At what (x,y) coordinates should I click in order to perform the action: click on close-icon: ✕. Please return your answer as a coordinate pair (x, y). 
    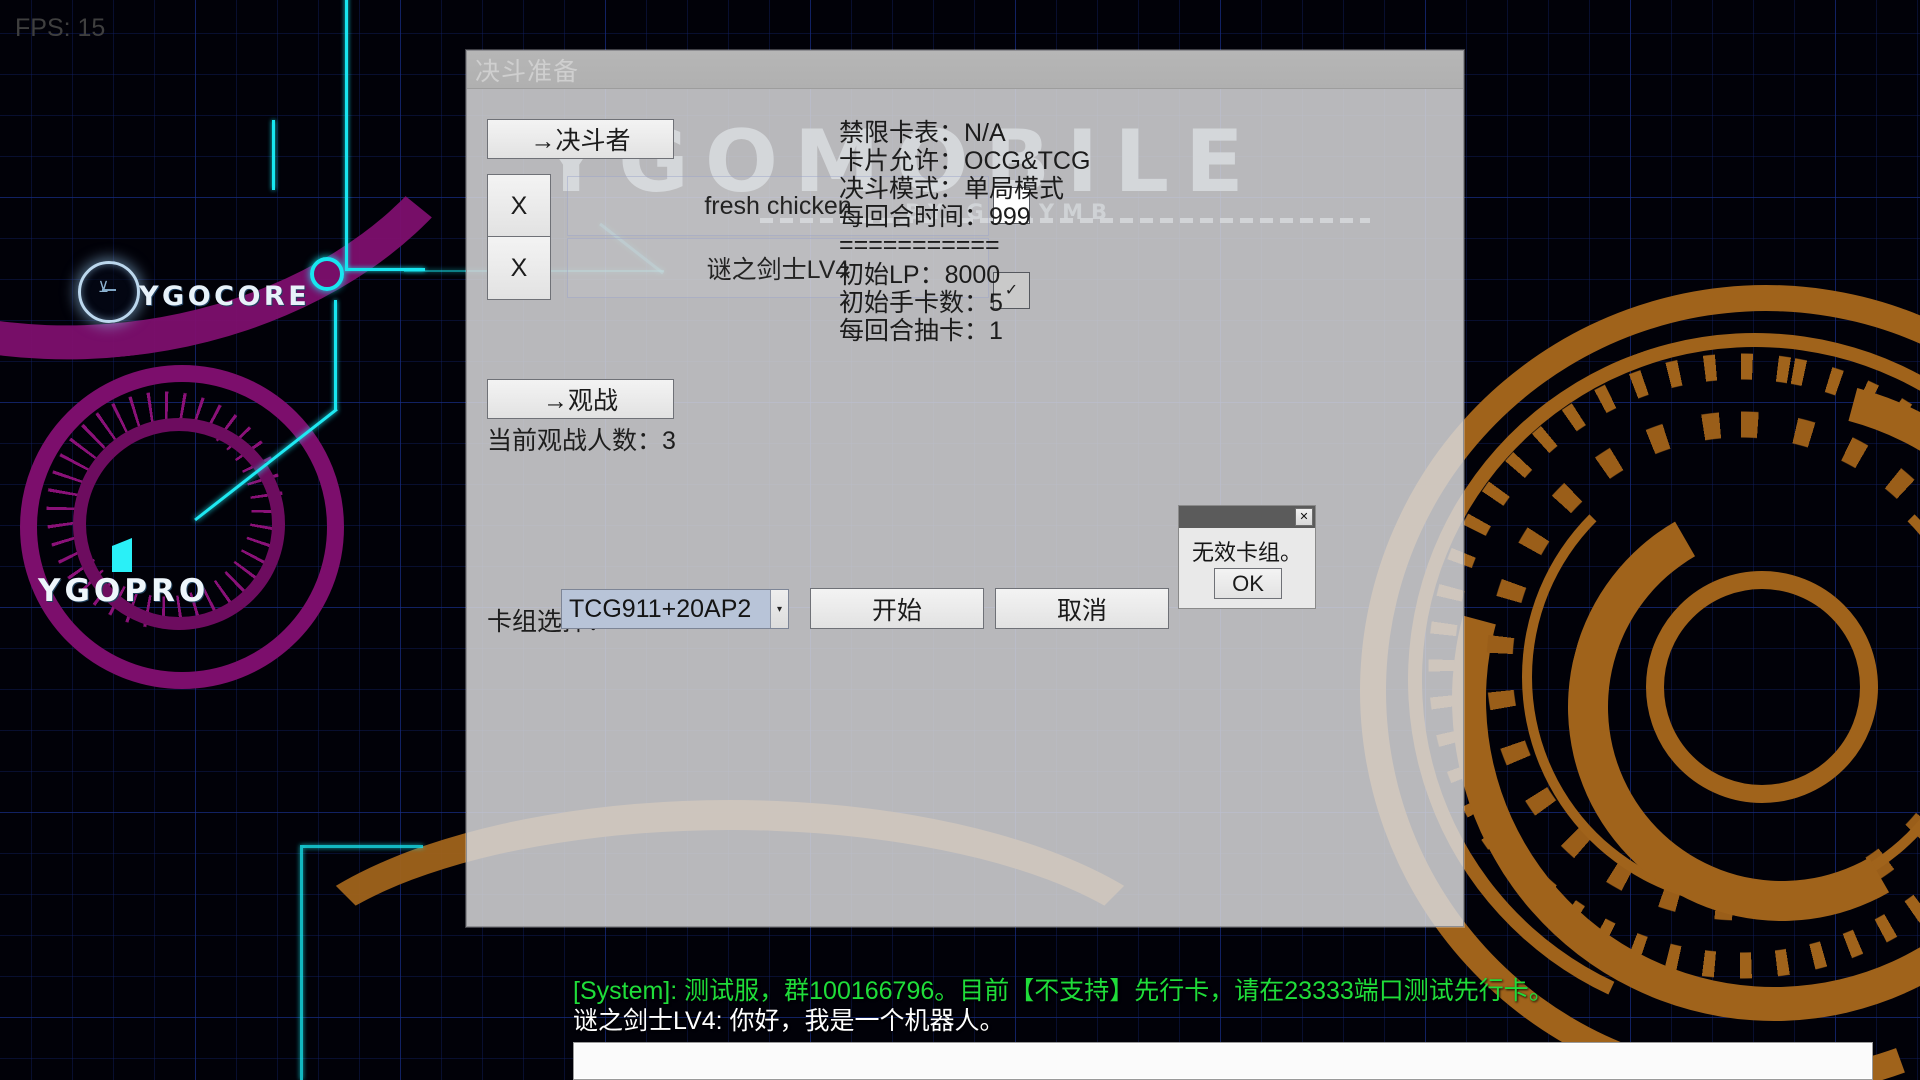
    Looking at the image, I should click on (1304, 517).